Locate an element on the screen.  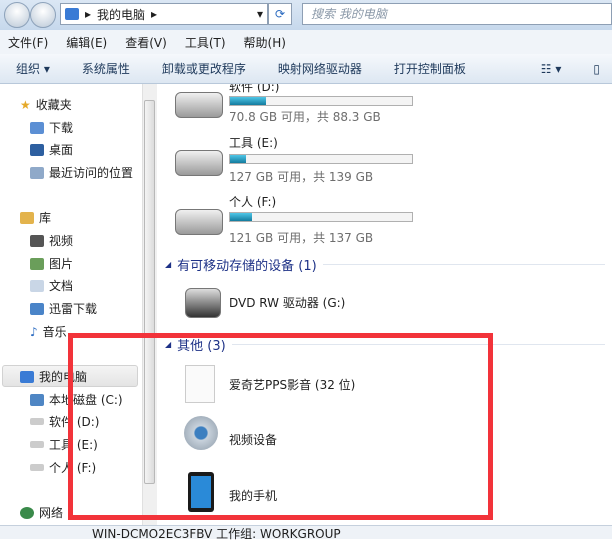
label: 桌面 is located at coordinates (61, 150).